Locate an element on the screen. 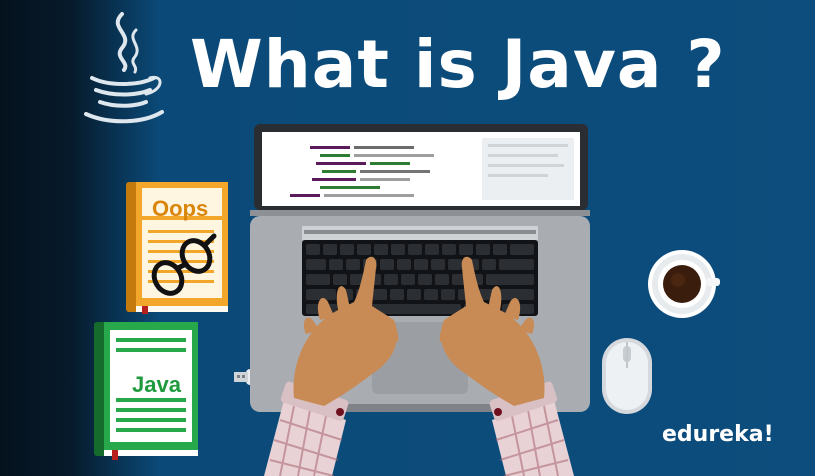 This screenshot has height=476, width=815. coffee-cup-icon is located at coordinates (684, 284).